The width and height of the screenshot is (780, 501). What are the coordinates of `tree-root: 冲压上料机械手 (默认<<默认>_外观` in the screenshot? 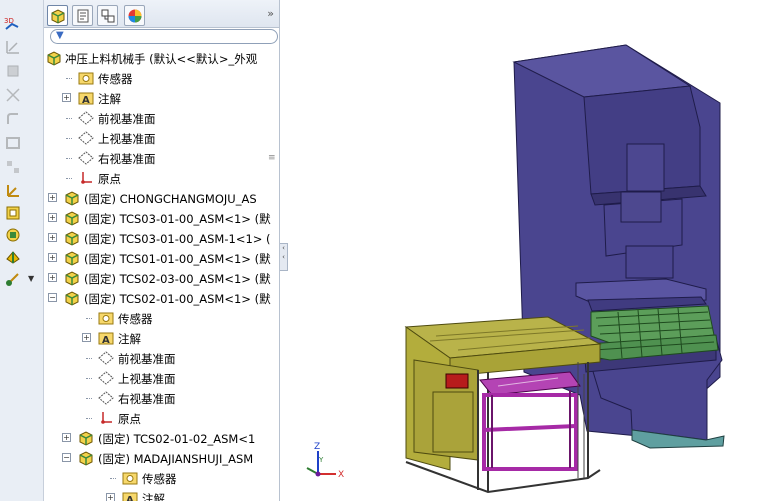 It's located at (161, 58).